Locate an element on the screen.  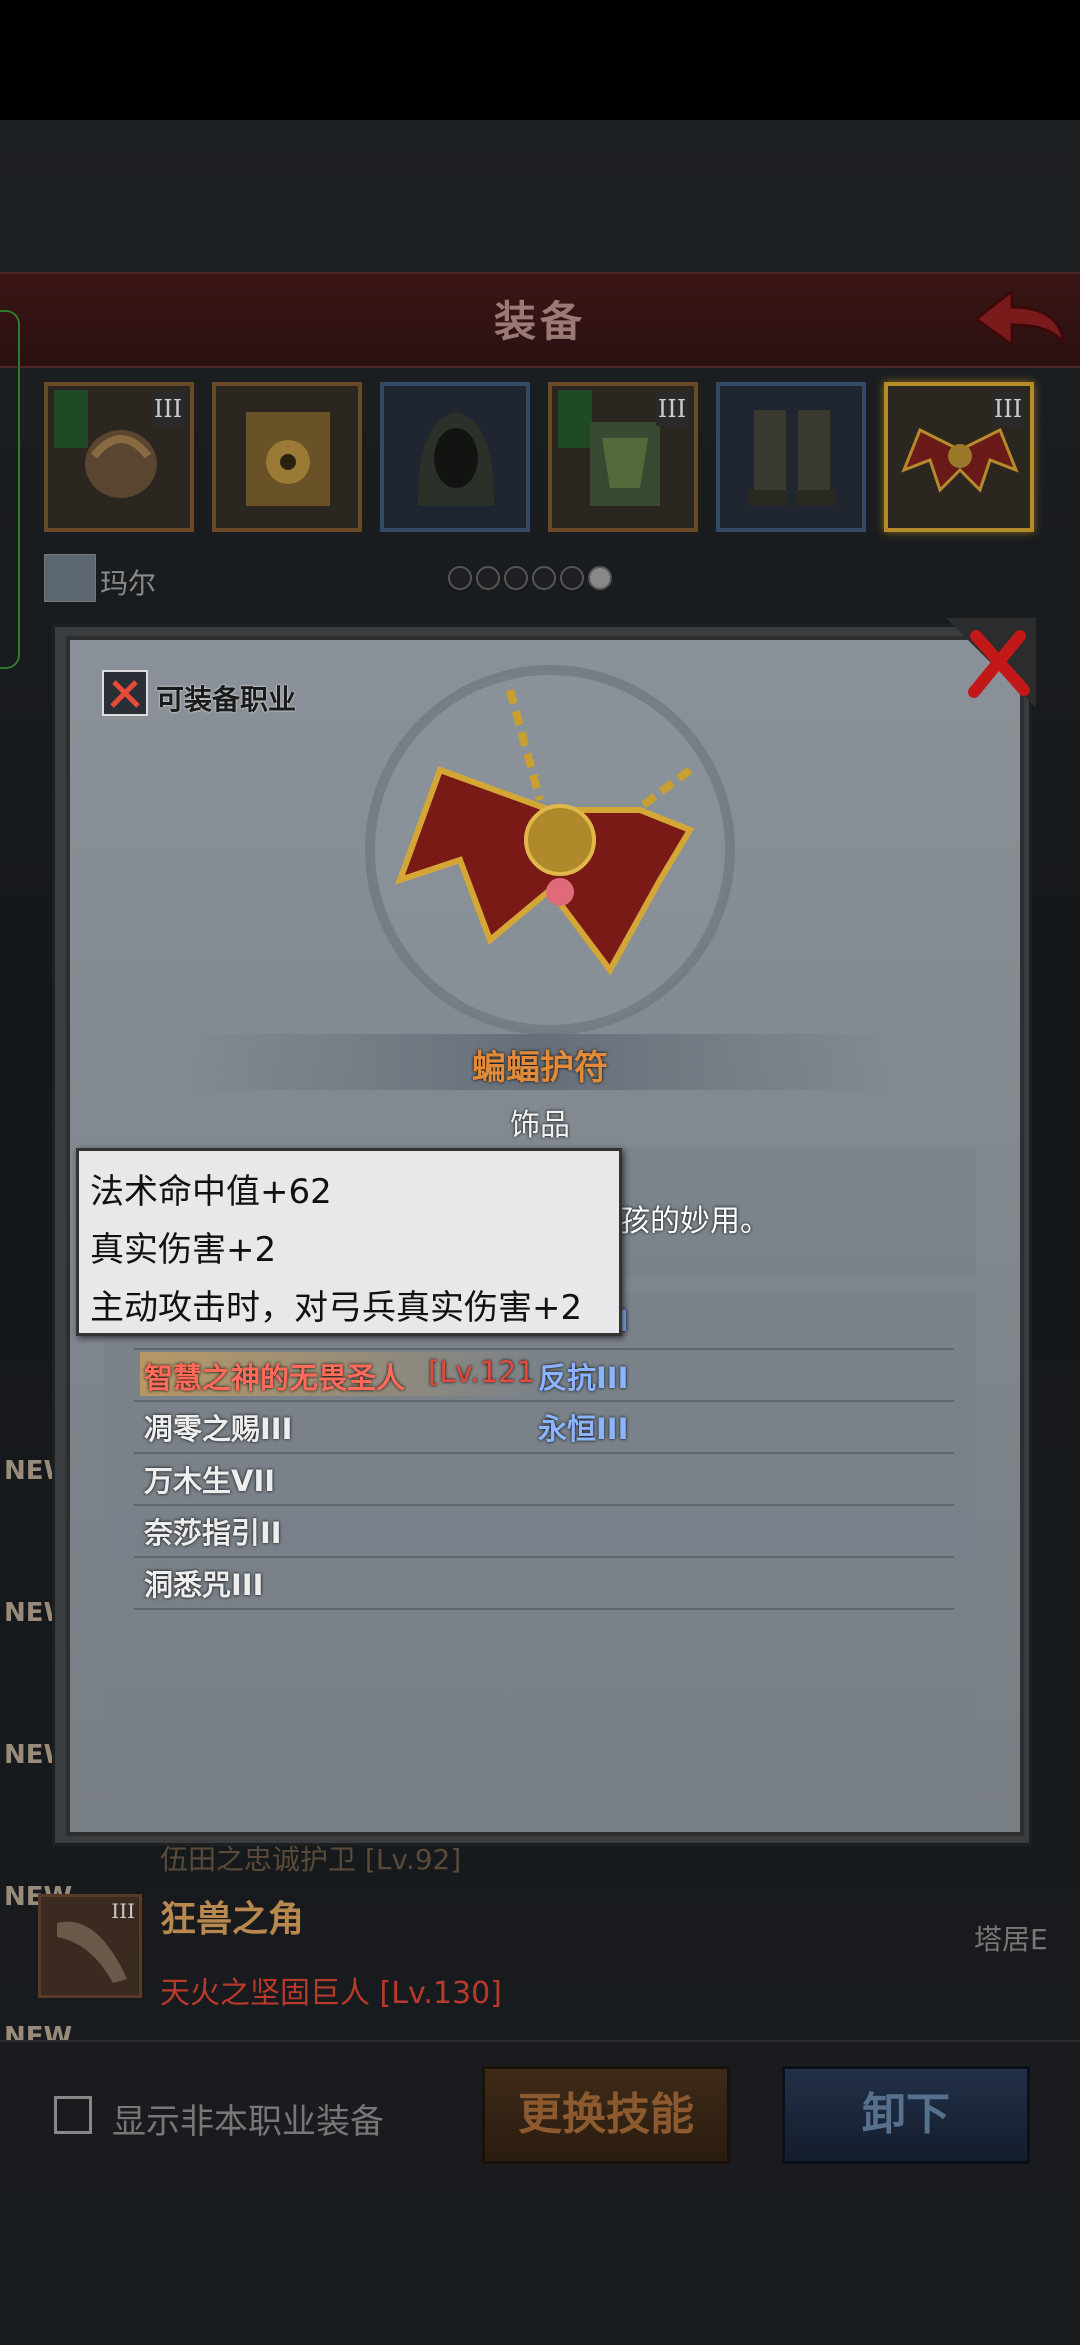
tooltip-line: 主动攻击时，对弓兵真实伤害+2 is located at coordinates (336, 1308).